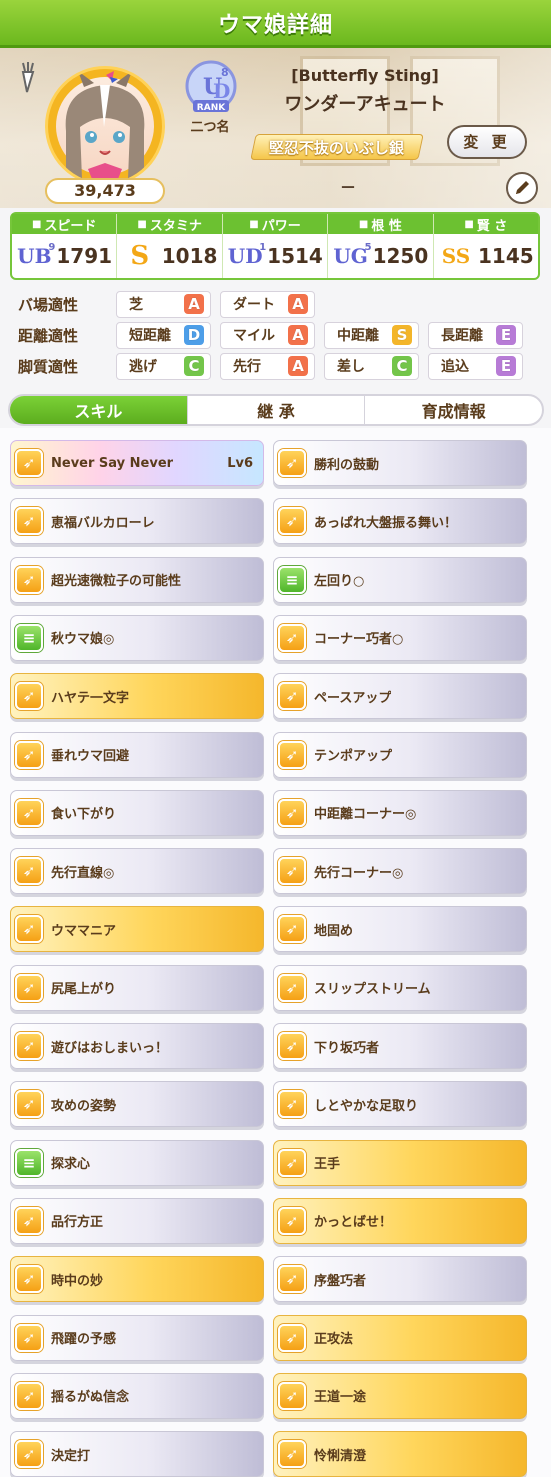 The image size is (551, 1477). I want to click on aptitude-label: バ場適性, so click(48, 304).